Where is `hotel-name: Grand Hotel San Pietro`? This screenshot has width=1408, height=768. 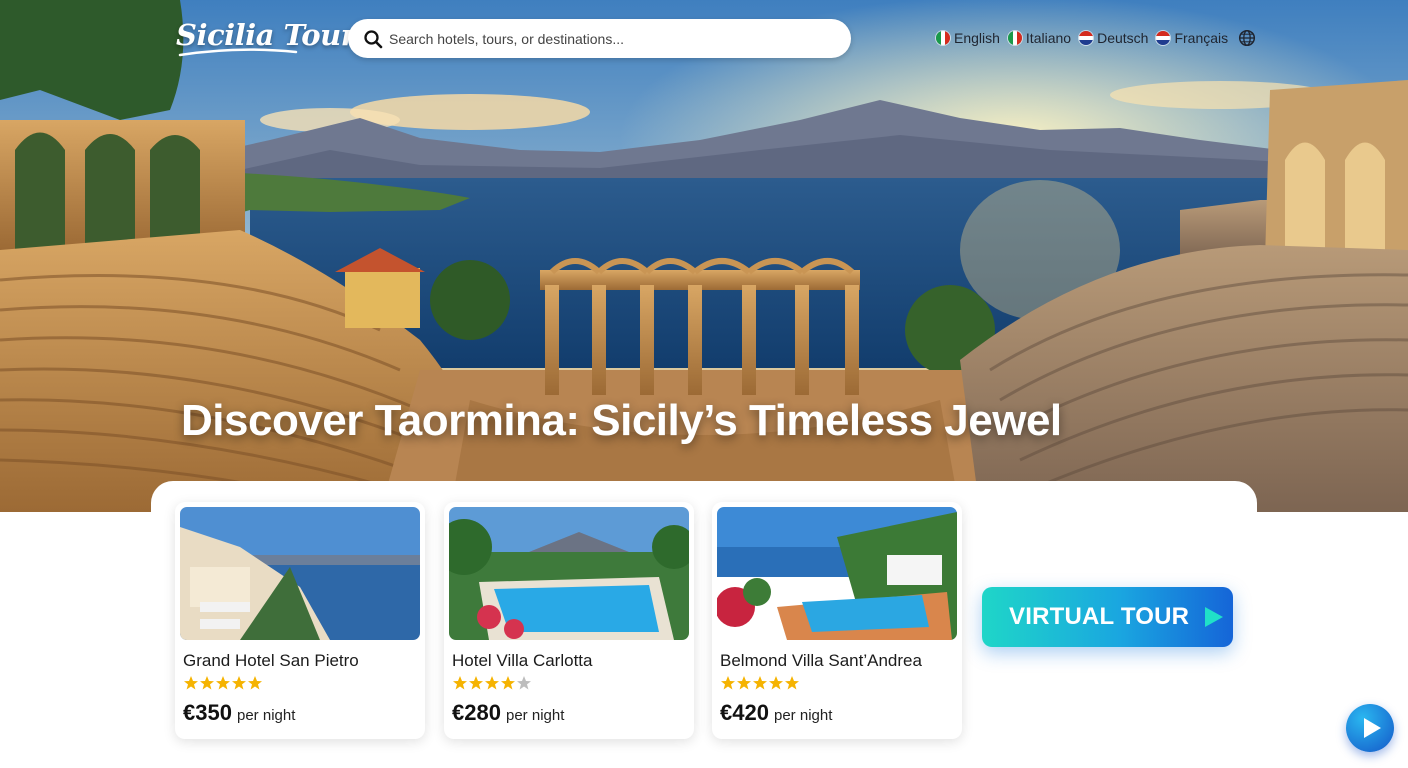
hotel-name: Grand Hotel San Pietro is located at coordinates (271, 661).